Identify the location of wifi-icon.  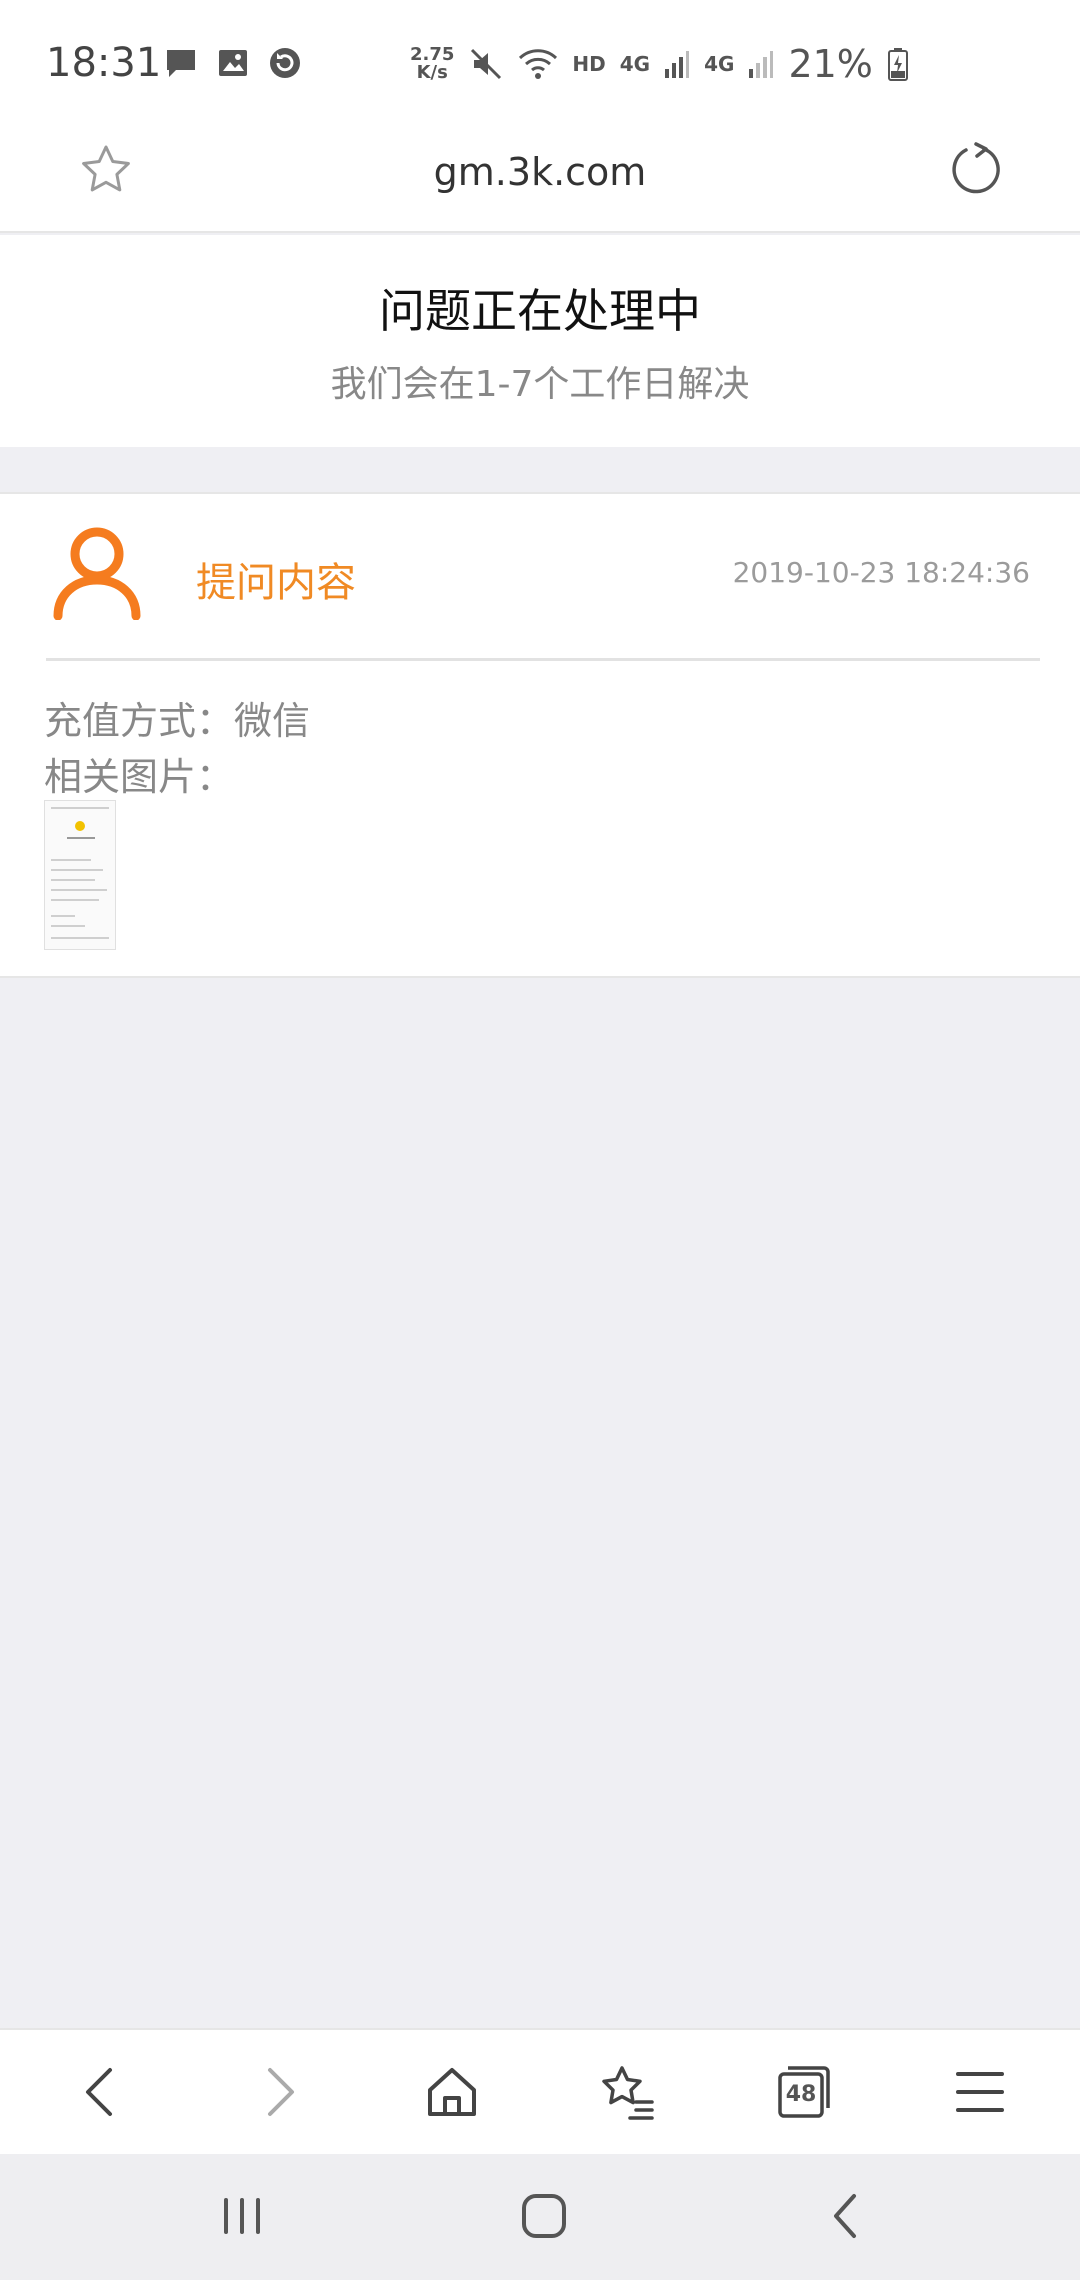
(538, 64).